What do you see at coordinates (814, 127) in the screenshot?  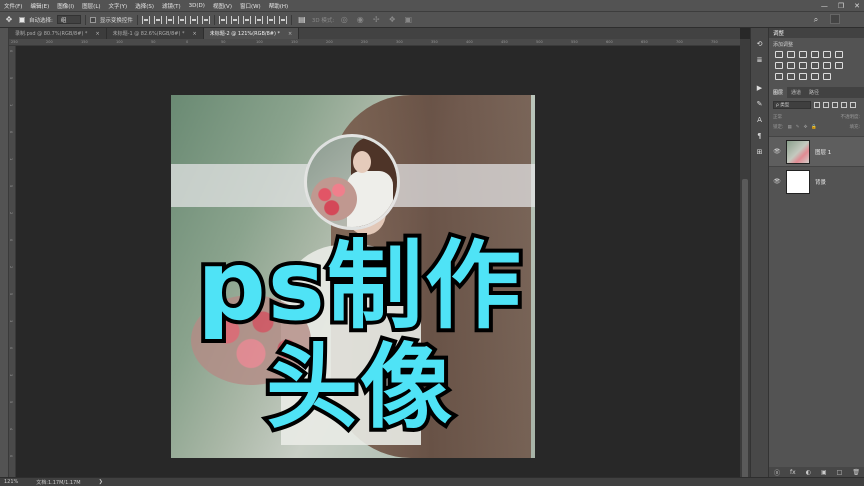 I see `lock-all-icon: 🔒` at bounding box center [814, 127].